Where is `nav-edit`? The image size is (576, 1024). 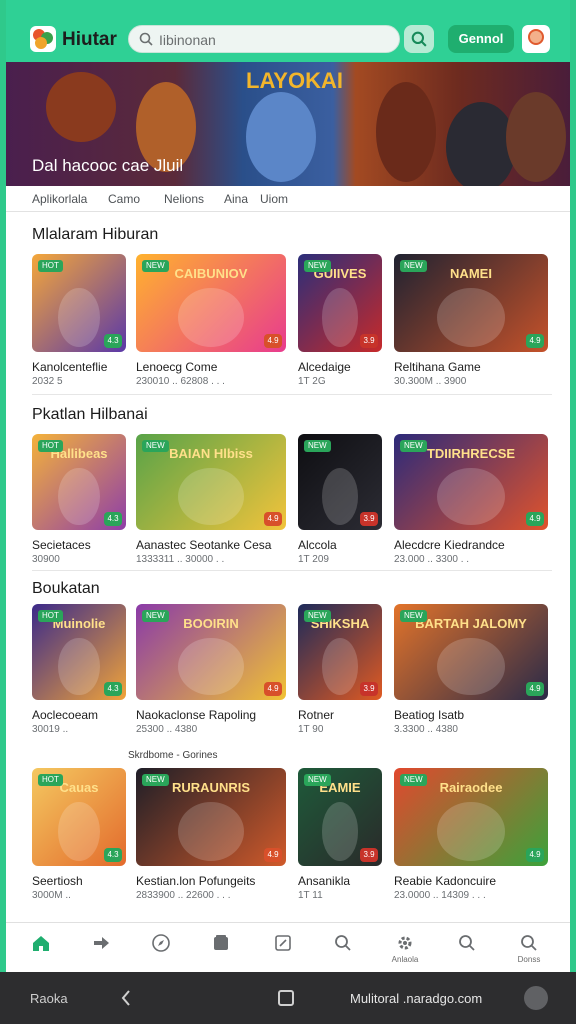 nav-edit is located at coordinates (283, 948).